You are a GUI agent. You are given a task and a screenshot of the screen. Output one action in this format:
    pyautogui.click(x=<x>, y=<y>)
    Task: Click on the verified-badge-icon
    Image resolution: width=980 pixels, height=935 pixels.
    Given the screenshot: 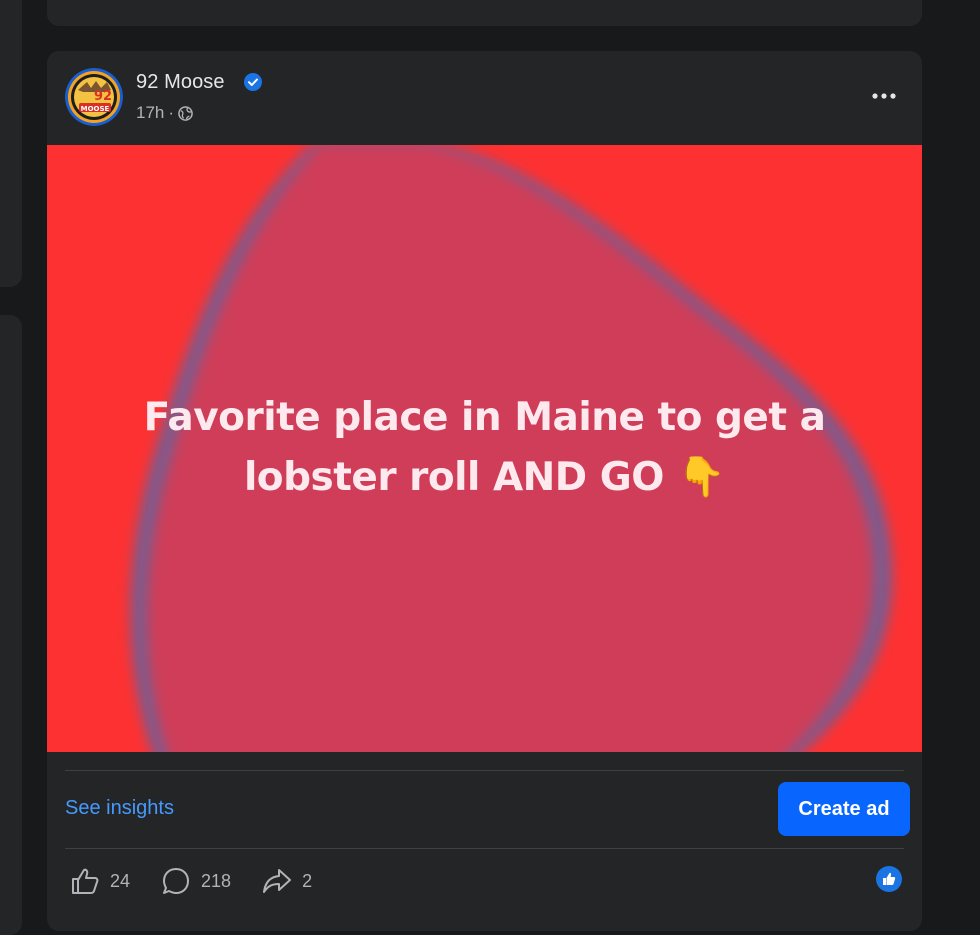 What is the action you would take?
    pyautogui.click(x=253, y=82)
    